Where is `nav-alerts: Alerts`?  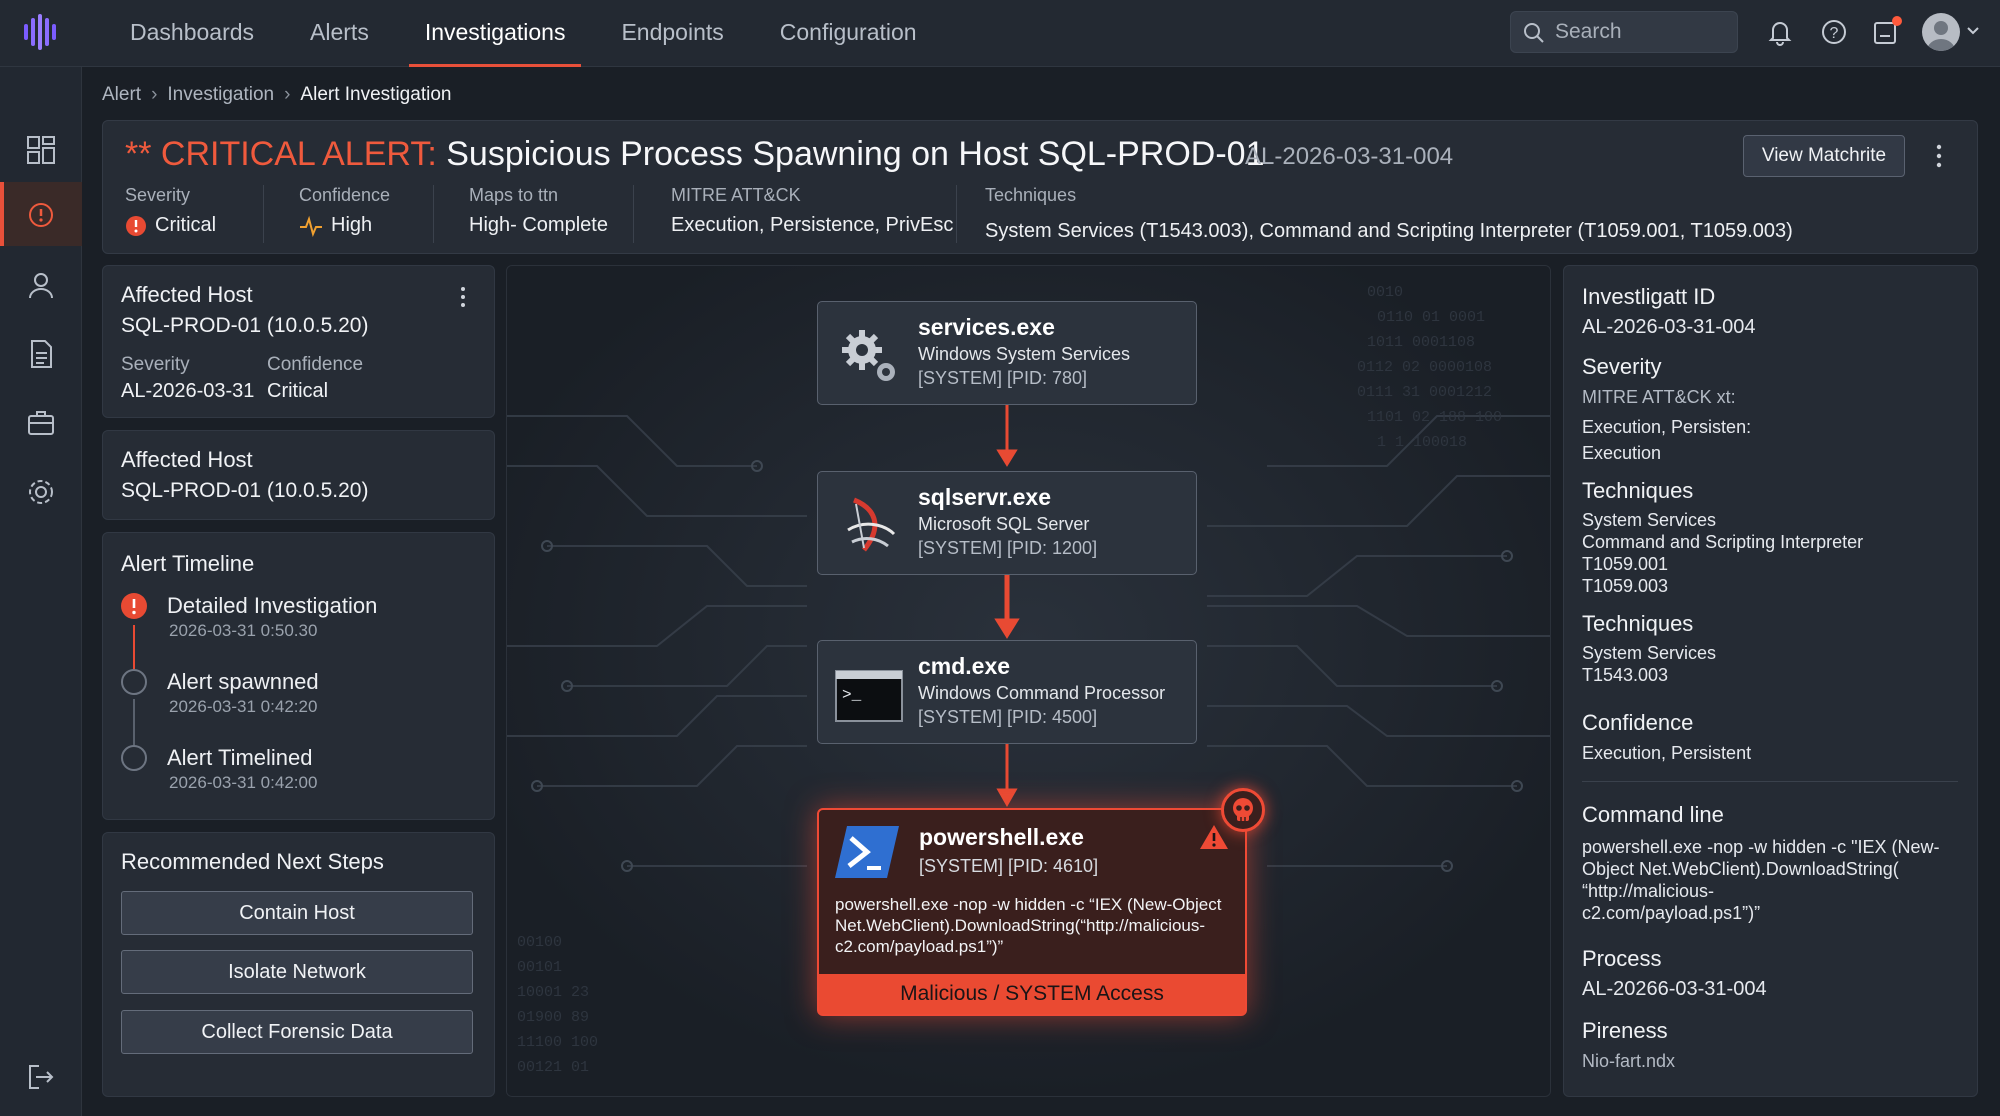 nav-alerts: Alerts is located at coordinates (339, 33).